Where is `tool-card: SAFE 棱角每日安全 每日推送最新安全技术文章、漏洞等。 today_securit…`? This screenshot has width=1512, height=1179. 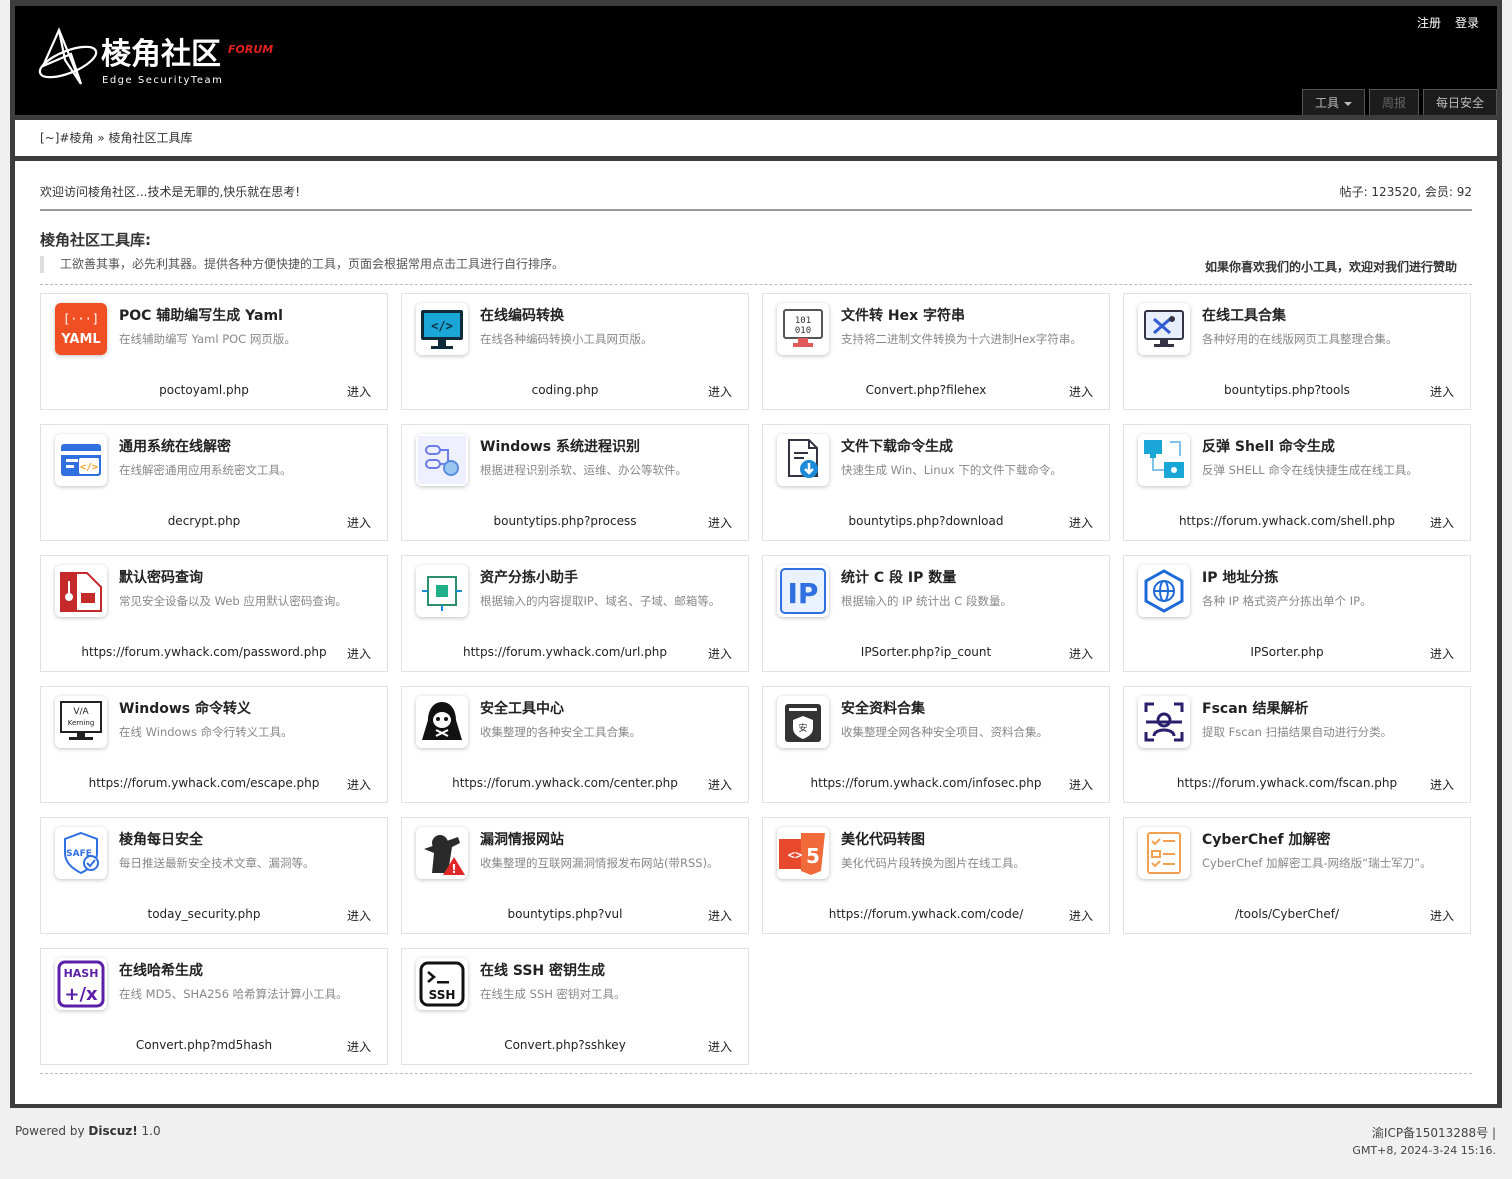 tool-card: SAFE 棱角每日安全 每日推送最新安全技术文章、漏洞等。 today_securit… is located at coordinates (214, 875).